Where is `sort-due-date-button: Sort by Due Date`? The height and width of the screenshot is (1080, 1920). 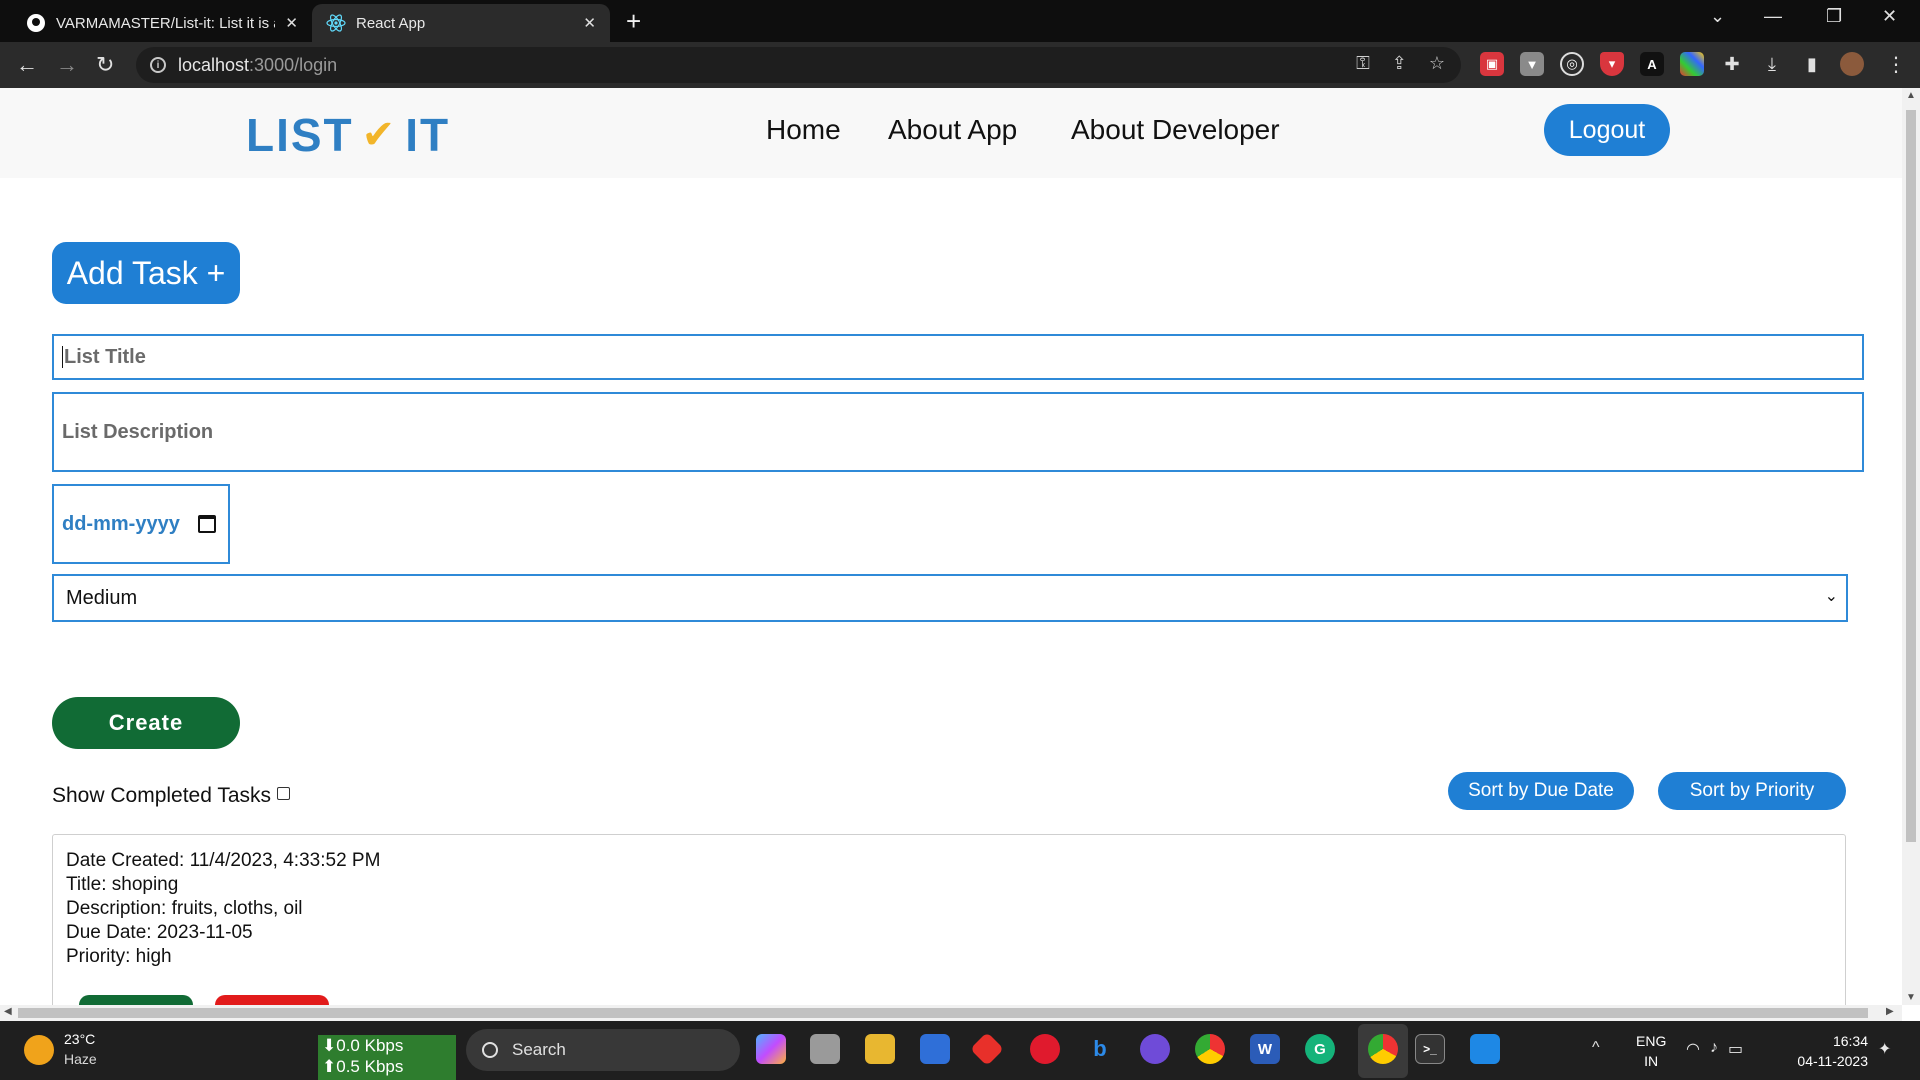 sort-due-date-button: Sort by Due Date is located at coordinates (1541, 791).